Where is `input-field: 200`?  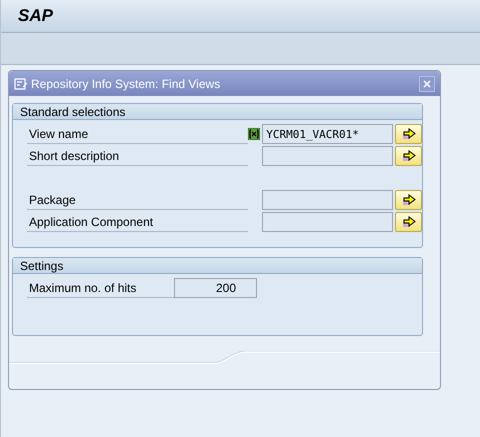 input-field: 200 is located at coordinates (215, 288).